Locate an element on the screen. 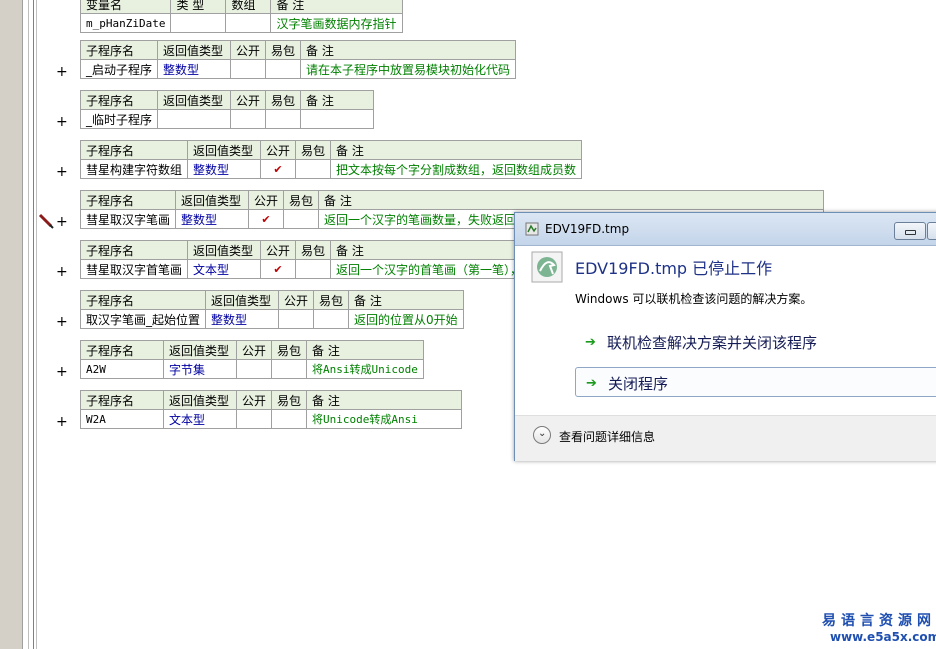 Image resolution: width=936 pixels, height=649 pixels. proc-note: 返回的位置从0开始 is located at coordinates (406, 319).